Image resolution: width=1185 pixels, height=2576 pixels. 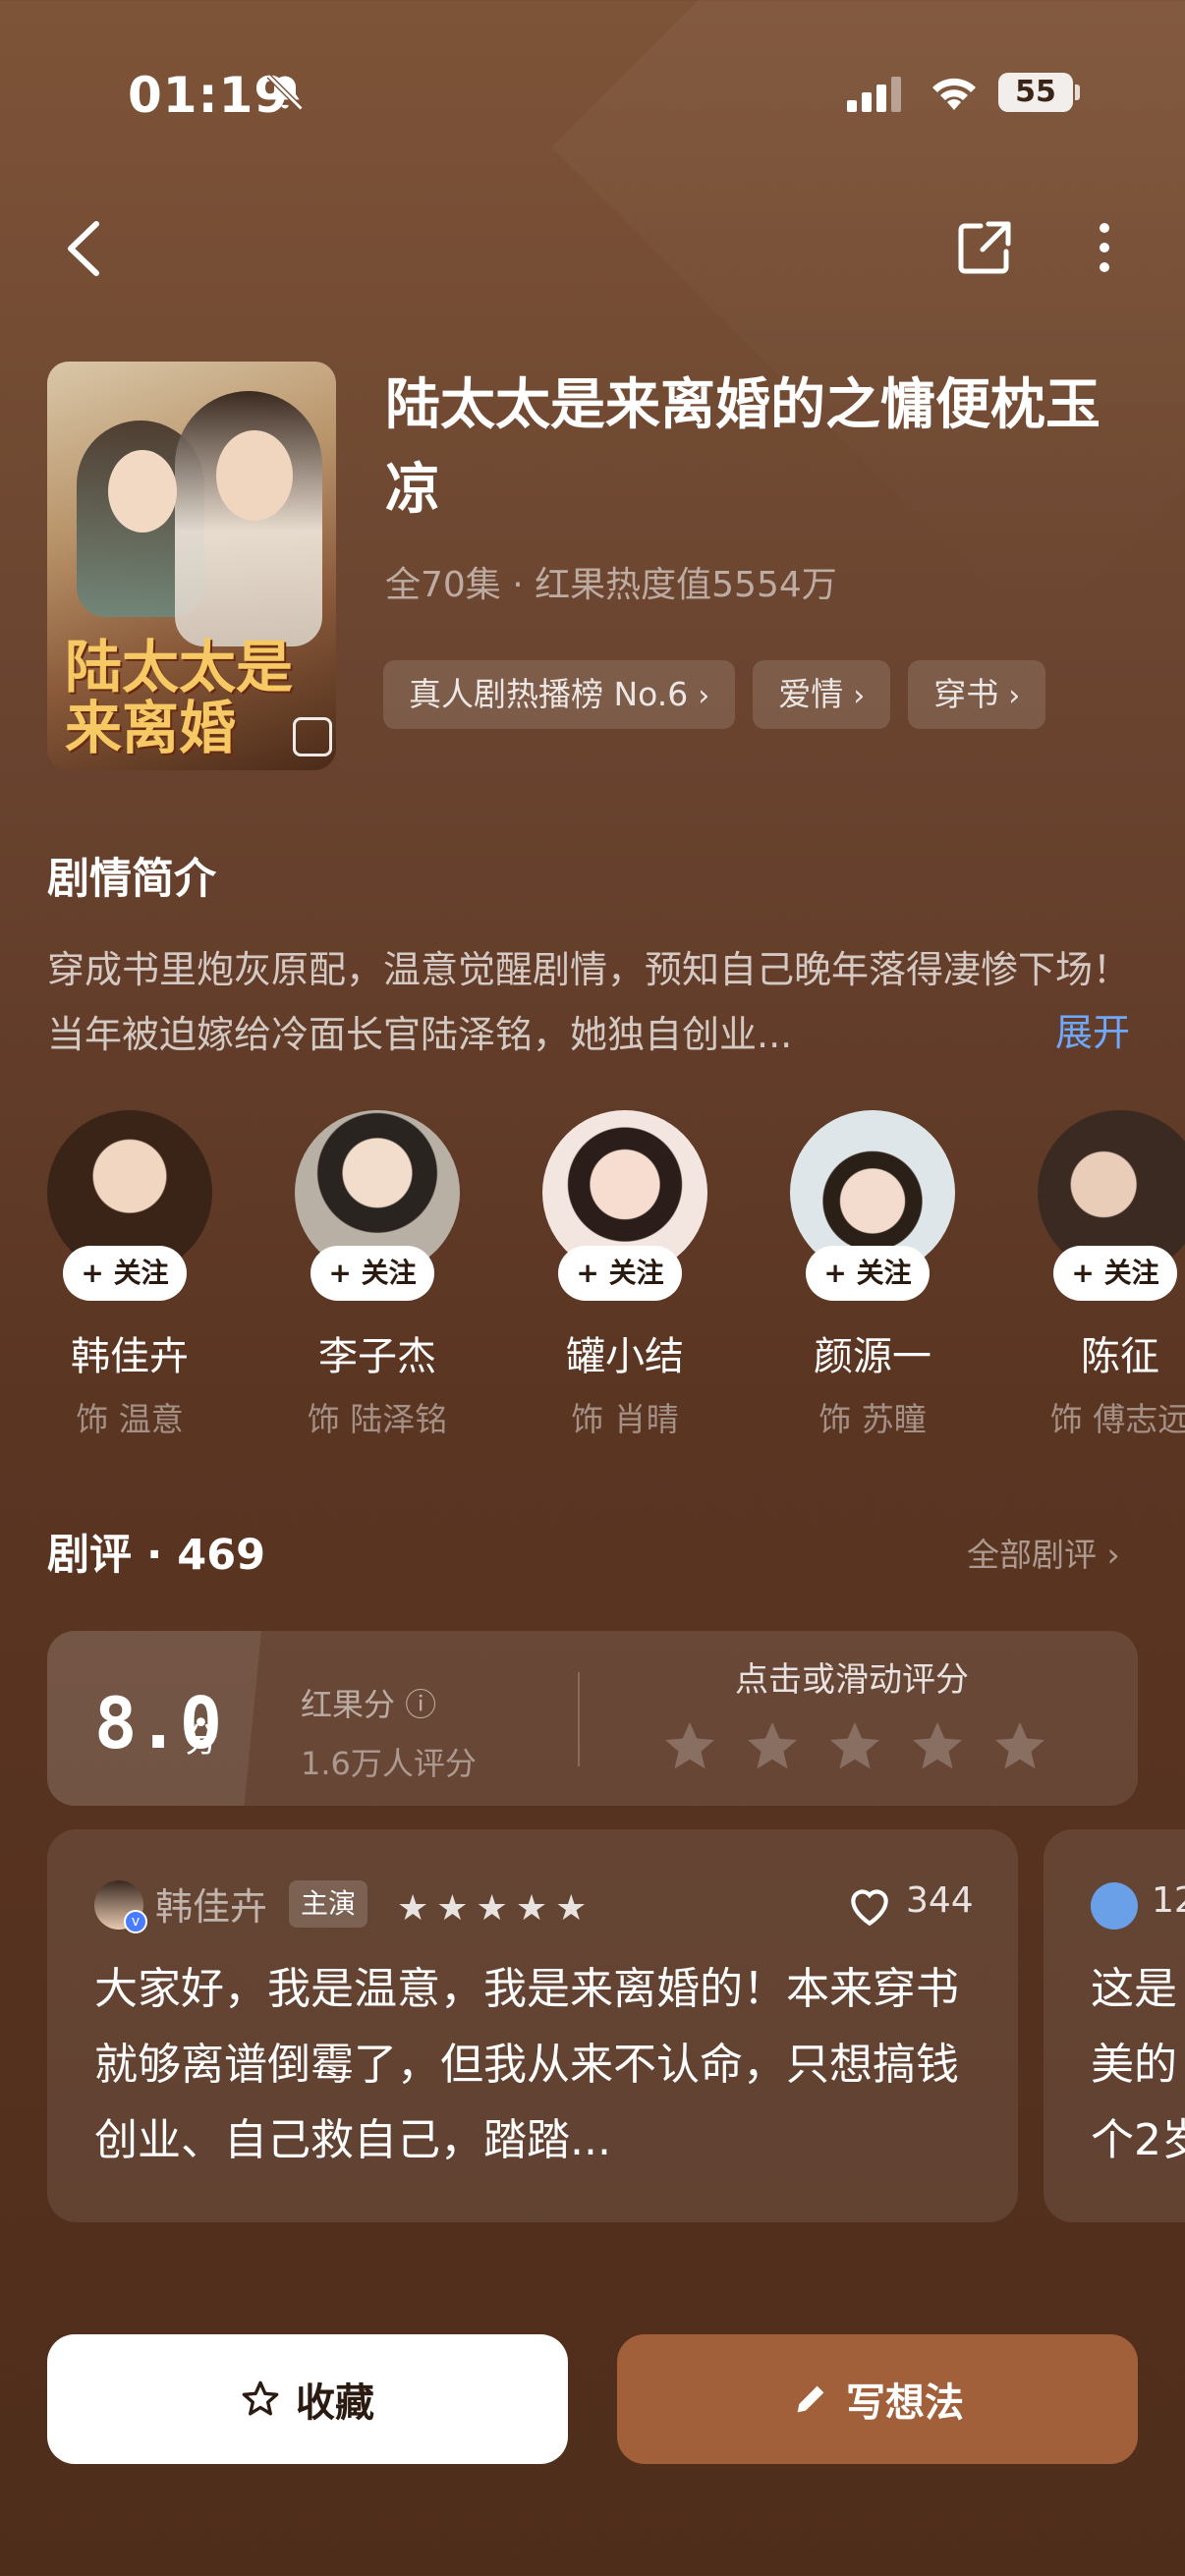 I want to click on battery-tip, so click(x=1077, y=92).